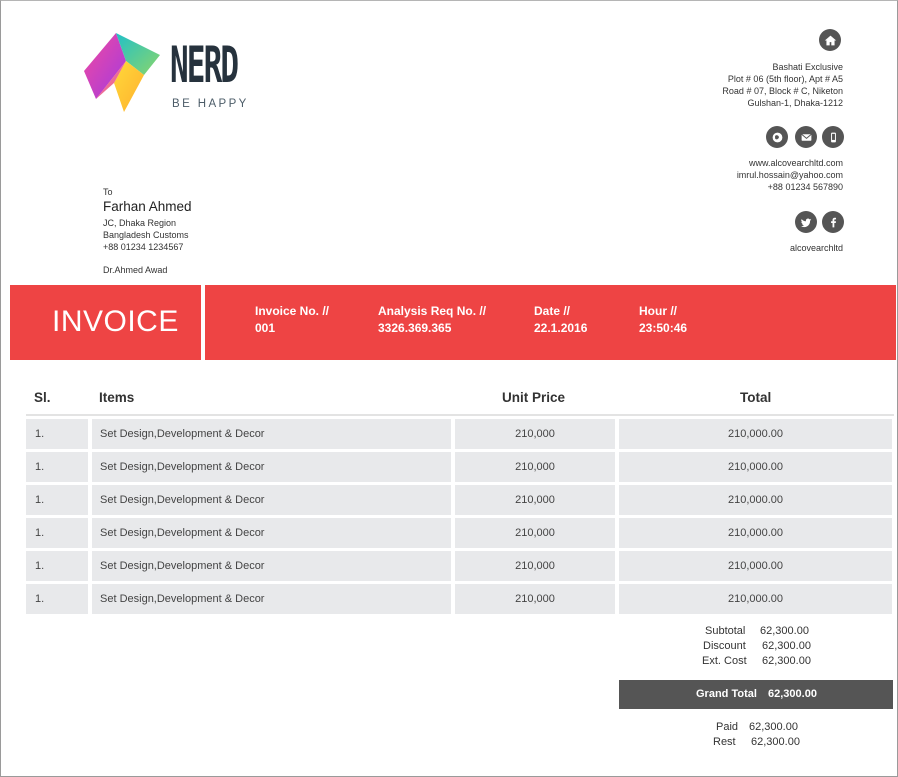 The image size is (898, 777). What do you see at coordinates (756, 397) in the screenshot?
I see `column-header-total: Total` at bounding box center [756, 397].